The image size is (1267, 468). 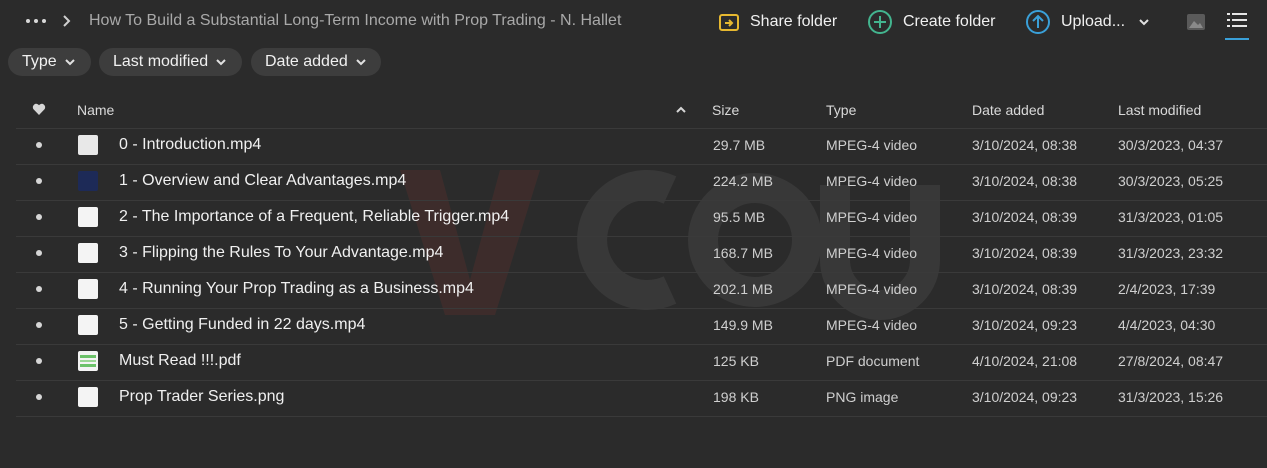 What do you see at coordinates (1167, 289) in the screenshot?
I see `file-last-modified: 2/4/2023, 17:39` at bounding box center [1167, 289].